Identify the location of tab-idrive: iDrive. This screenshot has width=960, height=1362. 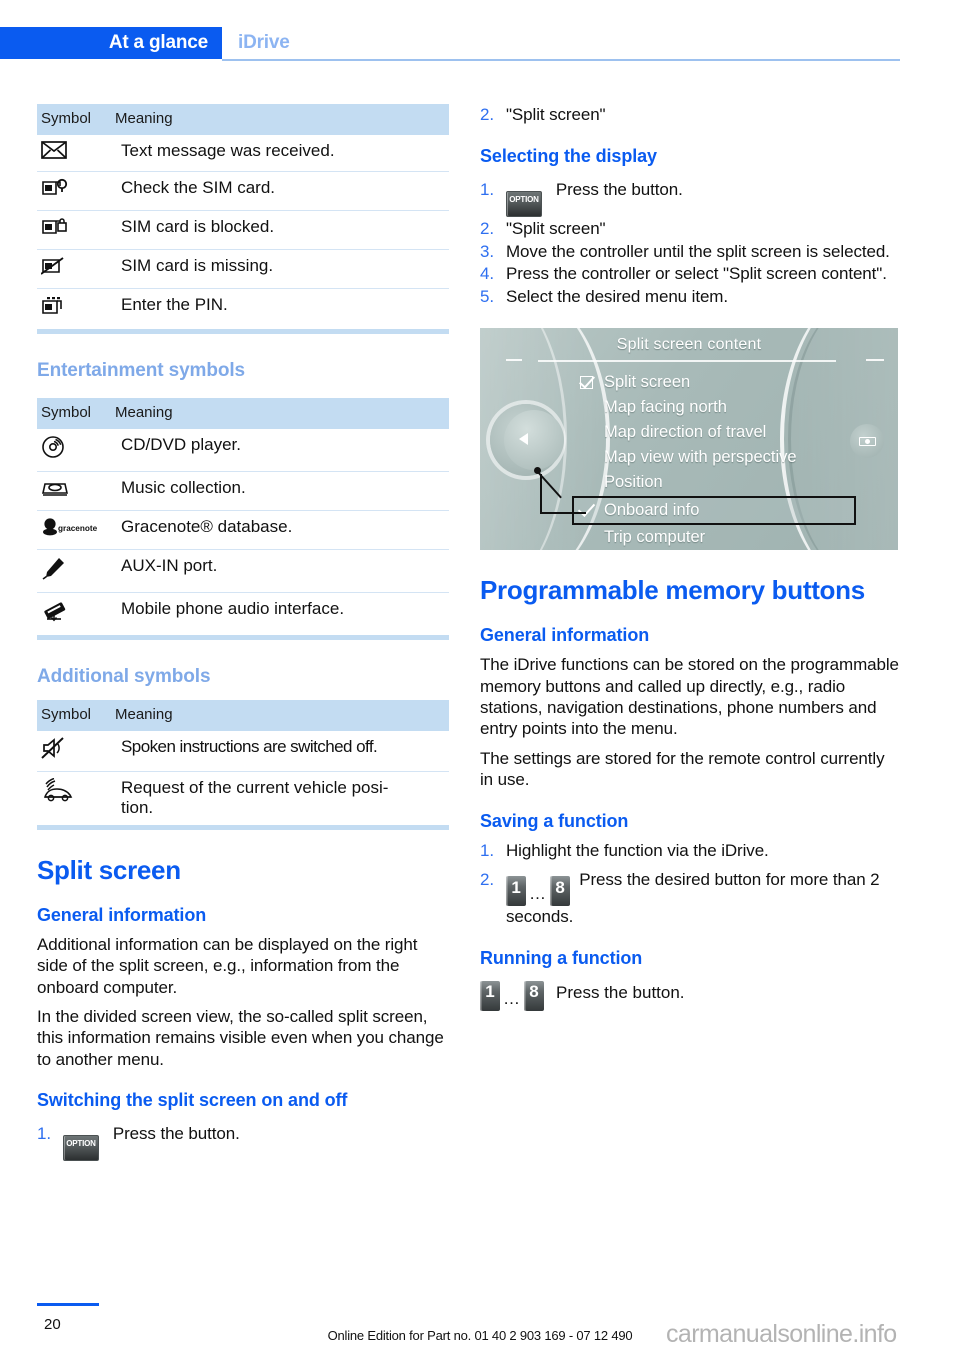
(264, 43).